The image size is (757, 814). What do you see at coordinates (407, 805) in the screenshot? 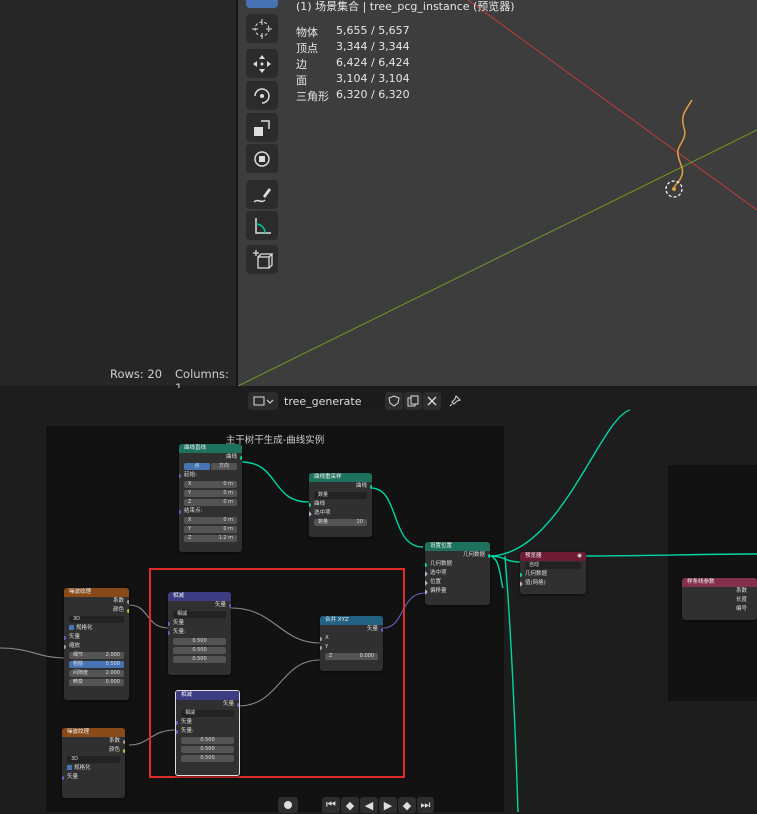
I see `next-keyframe-icon: ◆` at bounding box center [407, 805].